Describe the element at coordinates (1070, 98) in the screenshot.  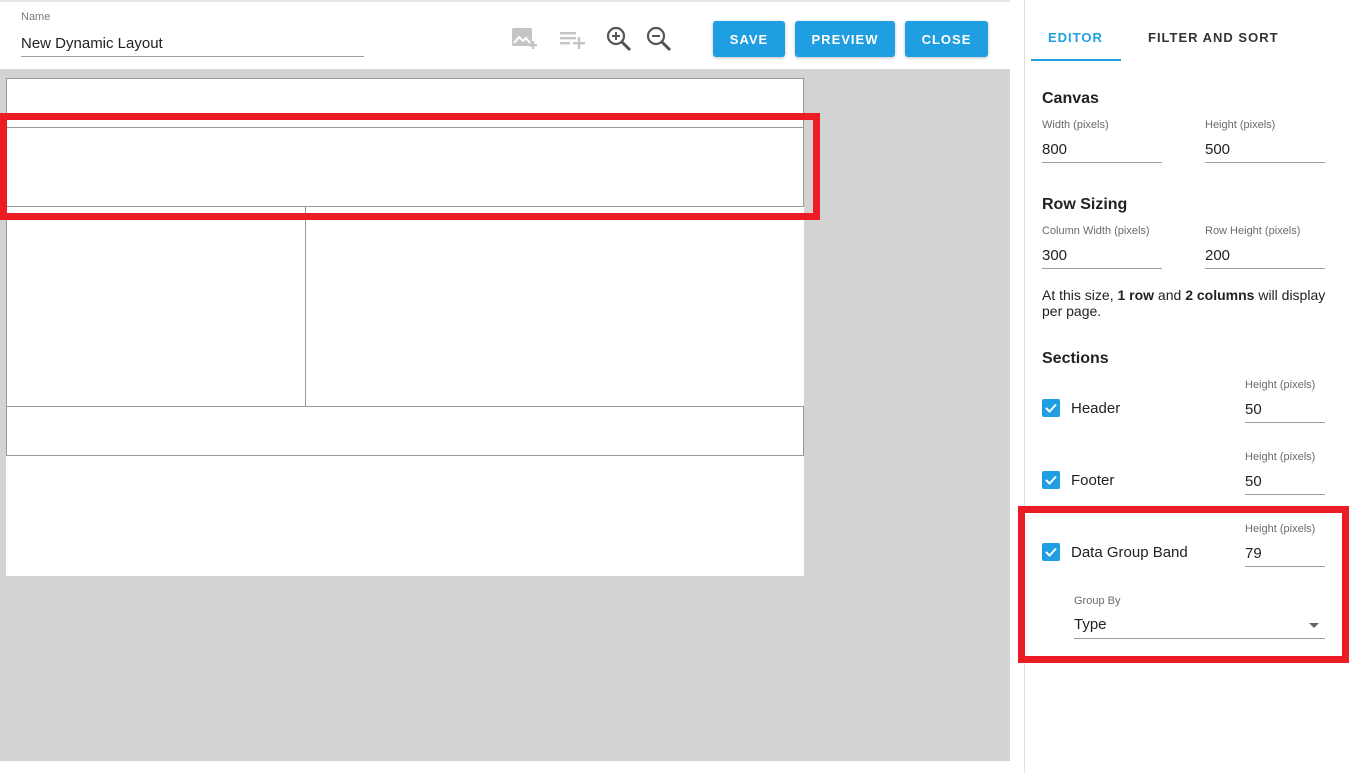
I see `canvas-section-title: Canvas` at that location.